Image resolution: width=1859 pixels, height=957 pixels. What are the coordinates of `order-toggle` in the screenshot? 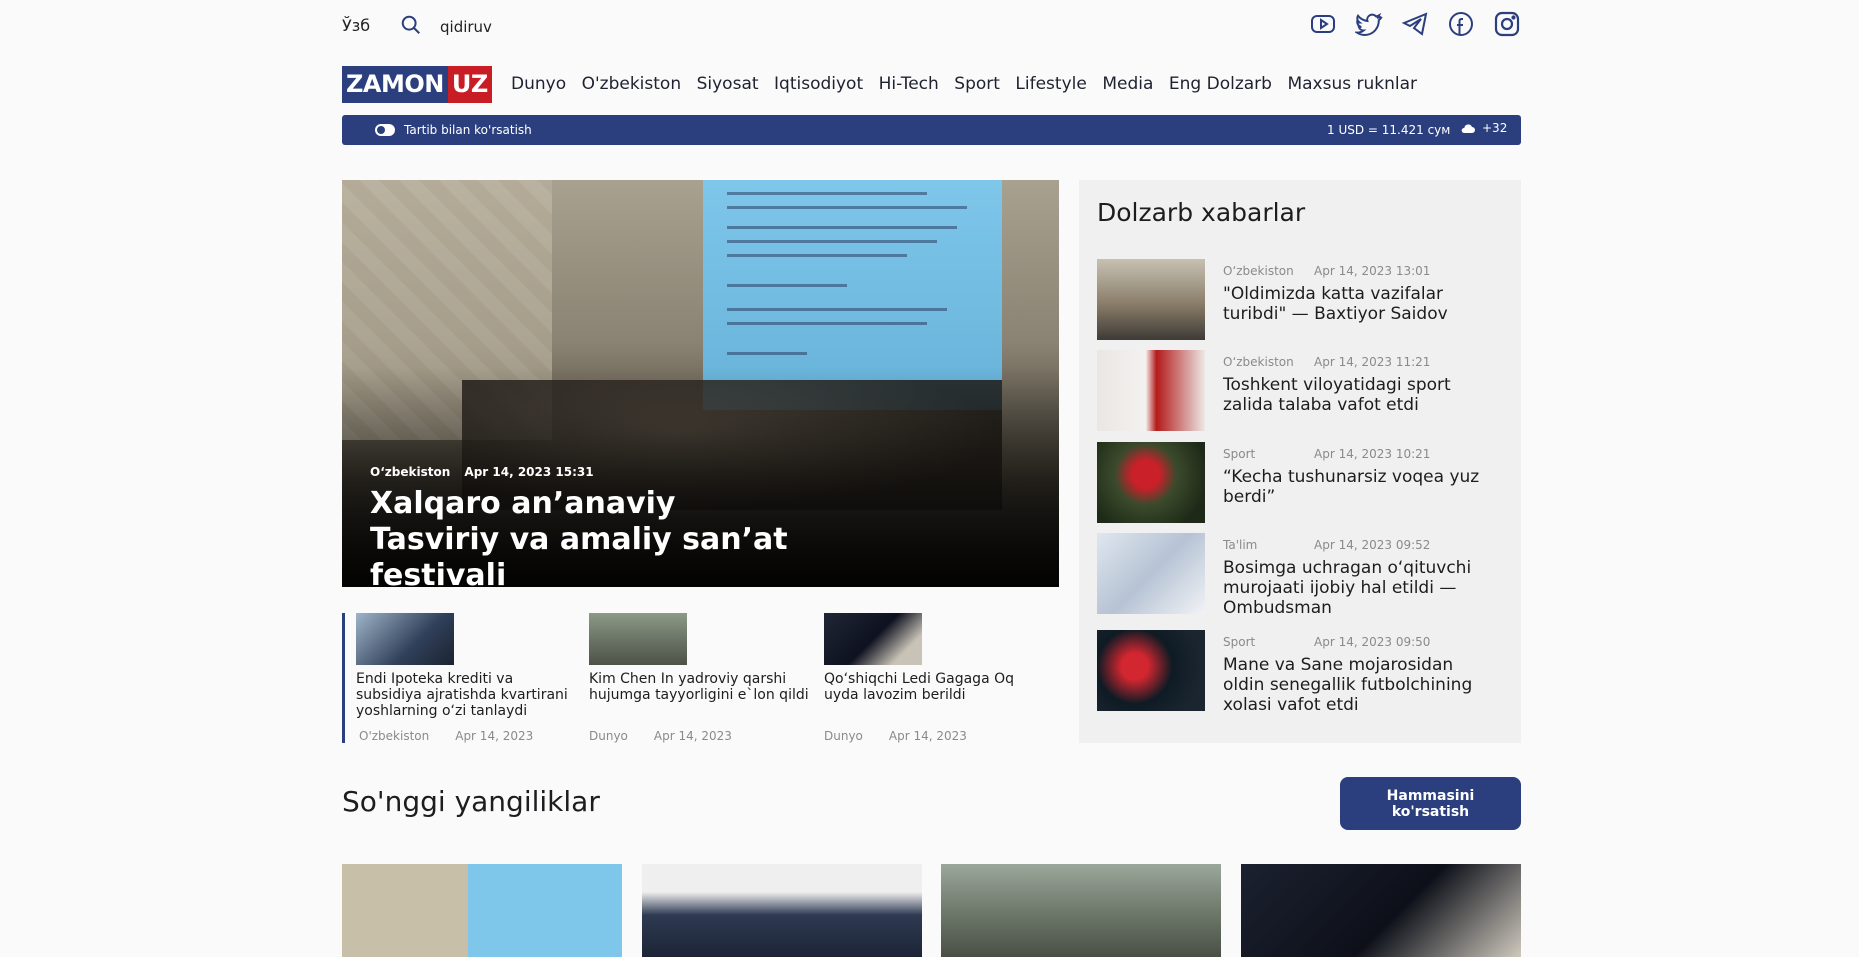 It's located at (385, 130).